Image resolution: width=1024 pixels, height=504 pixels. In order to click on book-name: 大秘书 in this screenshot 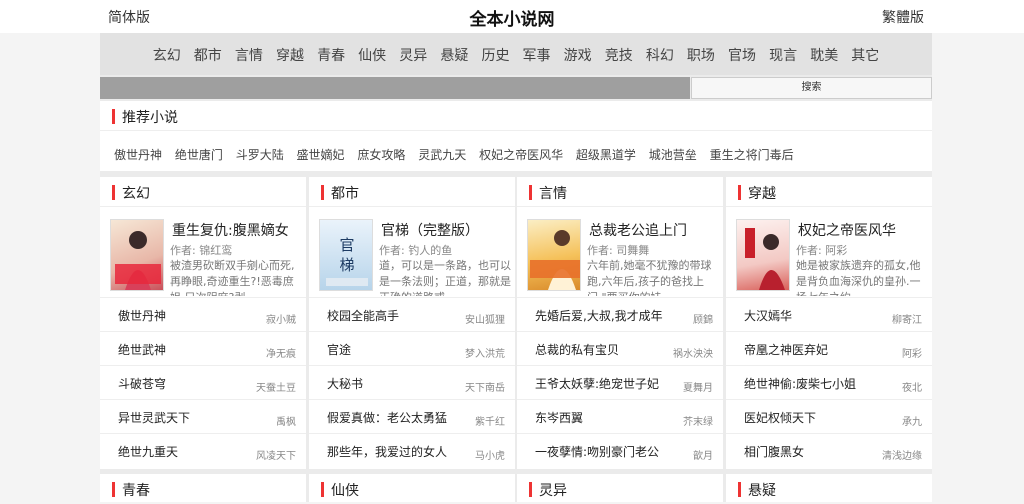, I will do `click(345, 383)`.